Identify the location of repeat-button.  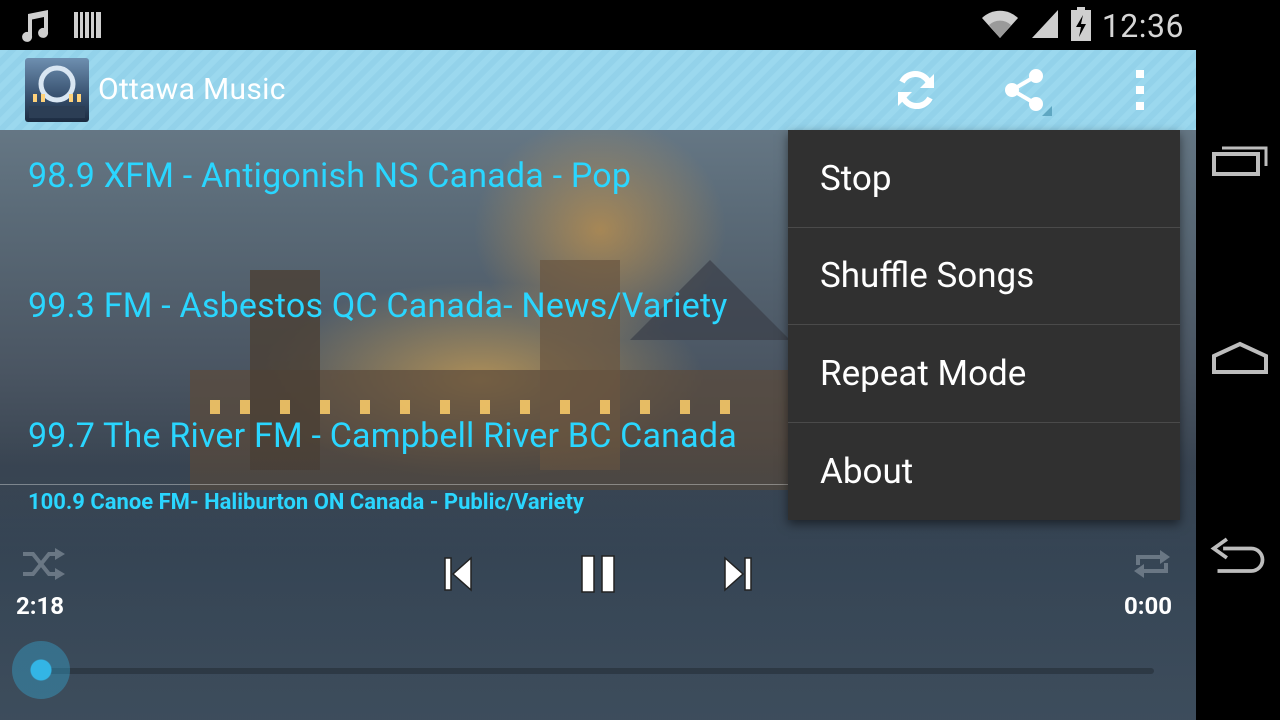
(1152, 564).